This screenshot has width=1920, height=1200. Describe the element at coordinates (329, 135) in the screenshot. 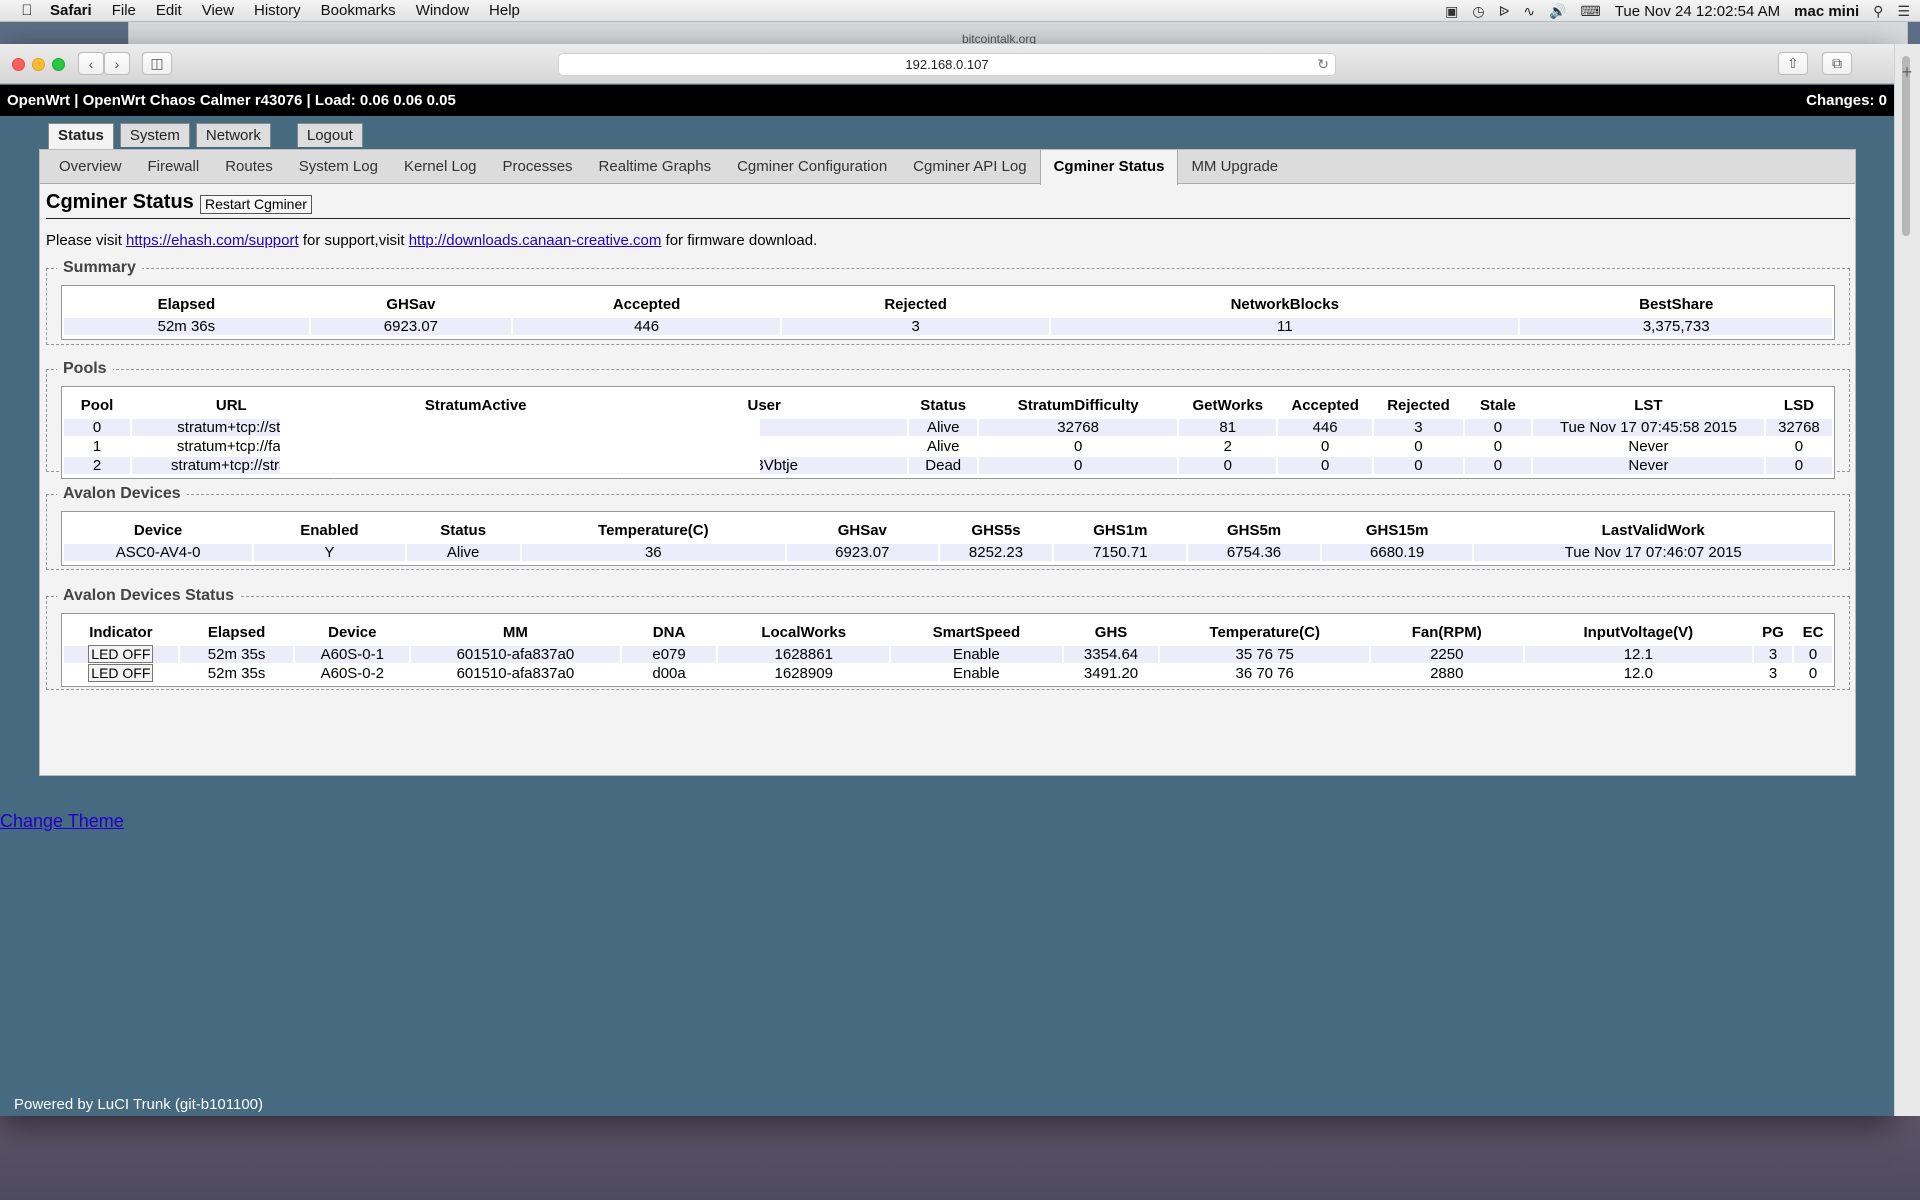

I see `tab-logout: Logout` at that location.